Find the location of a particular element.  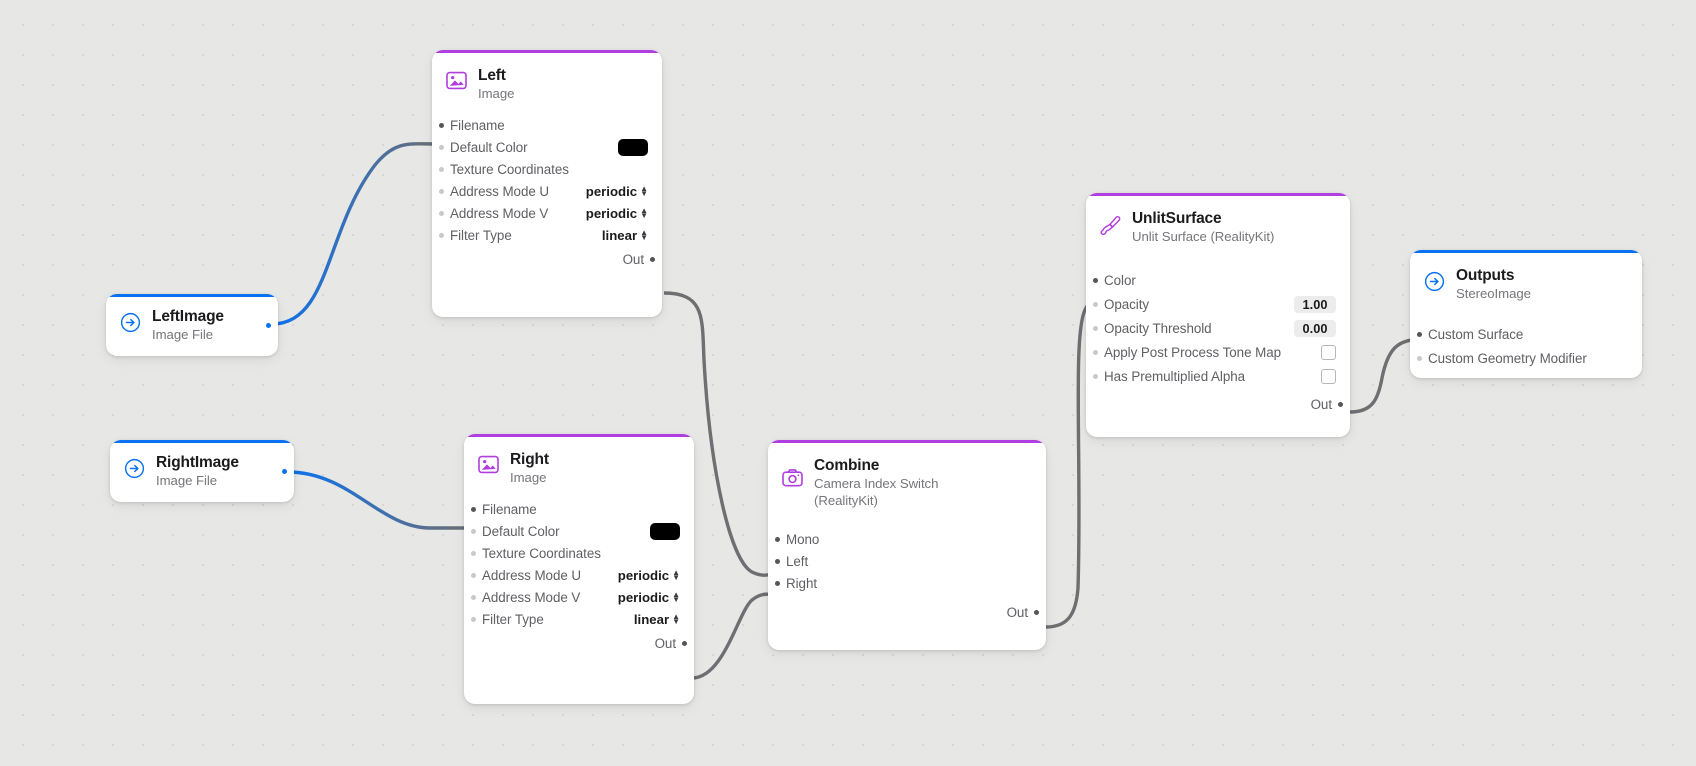

node-subtitle: Image is located at coordinates (496, 93).